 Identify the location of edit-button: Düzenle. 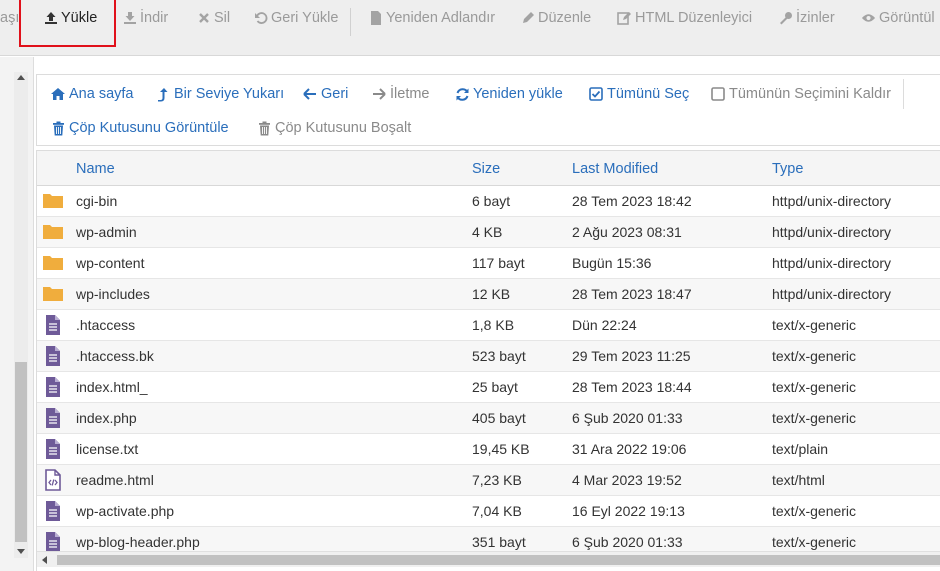
(555, 18).